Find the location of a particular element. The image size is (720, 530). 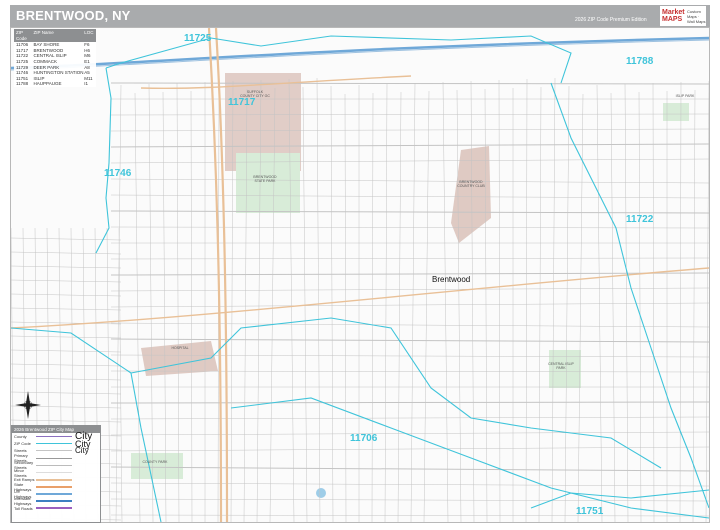

legend-item-label: County is located at coordinates (20, 437).